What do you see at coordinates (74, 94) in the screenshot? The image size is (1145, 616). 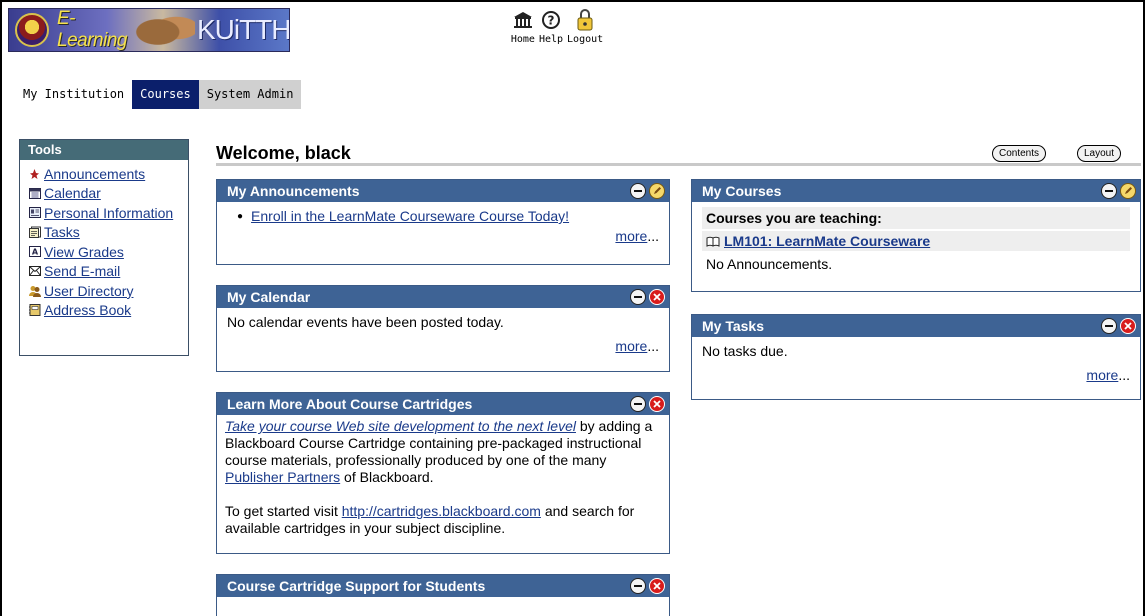 I see `tab-my-institution: My Institution` at bounding box center [74, 94].